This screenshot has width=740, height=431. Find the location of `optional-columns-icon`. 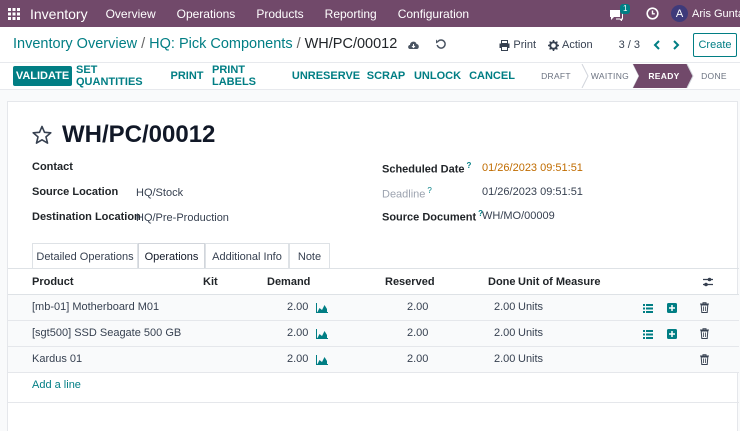

optional-columns-icon is located at coordinates (708, 282).